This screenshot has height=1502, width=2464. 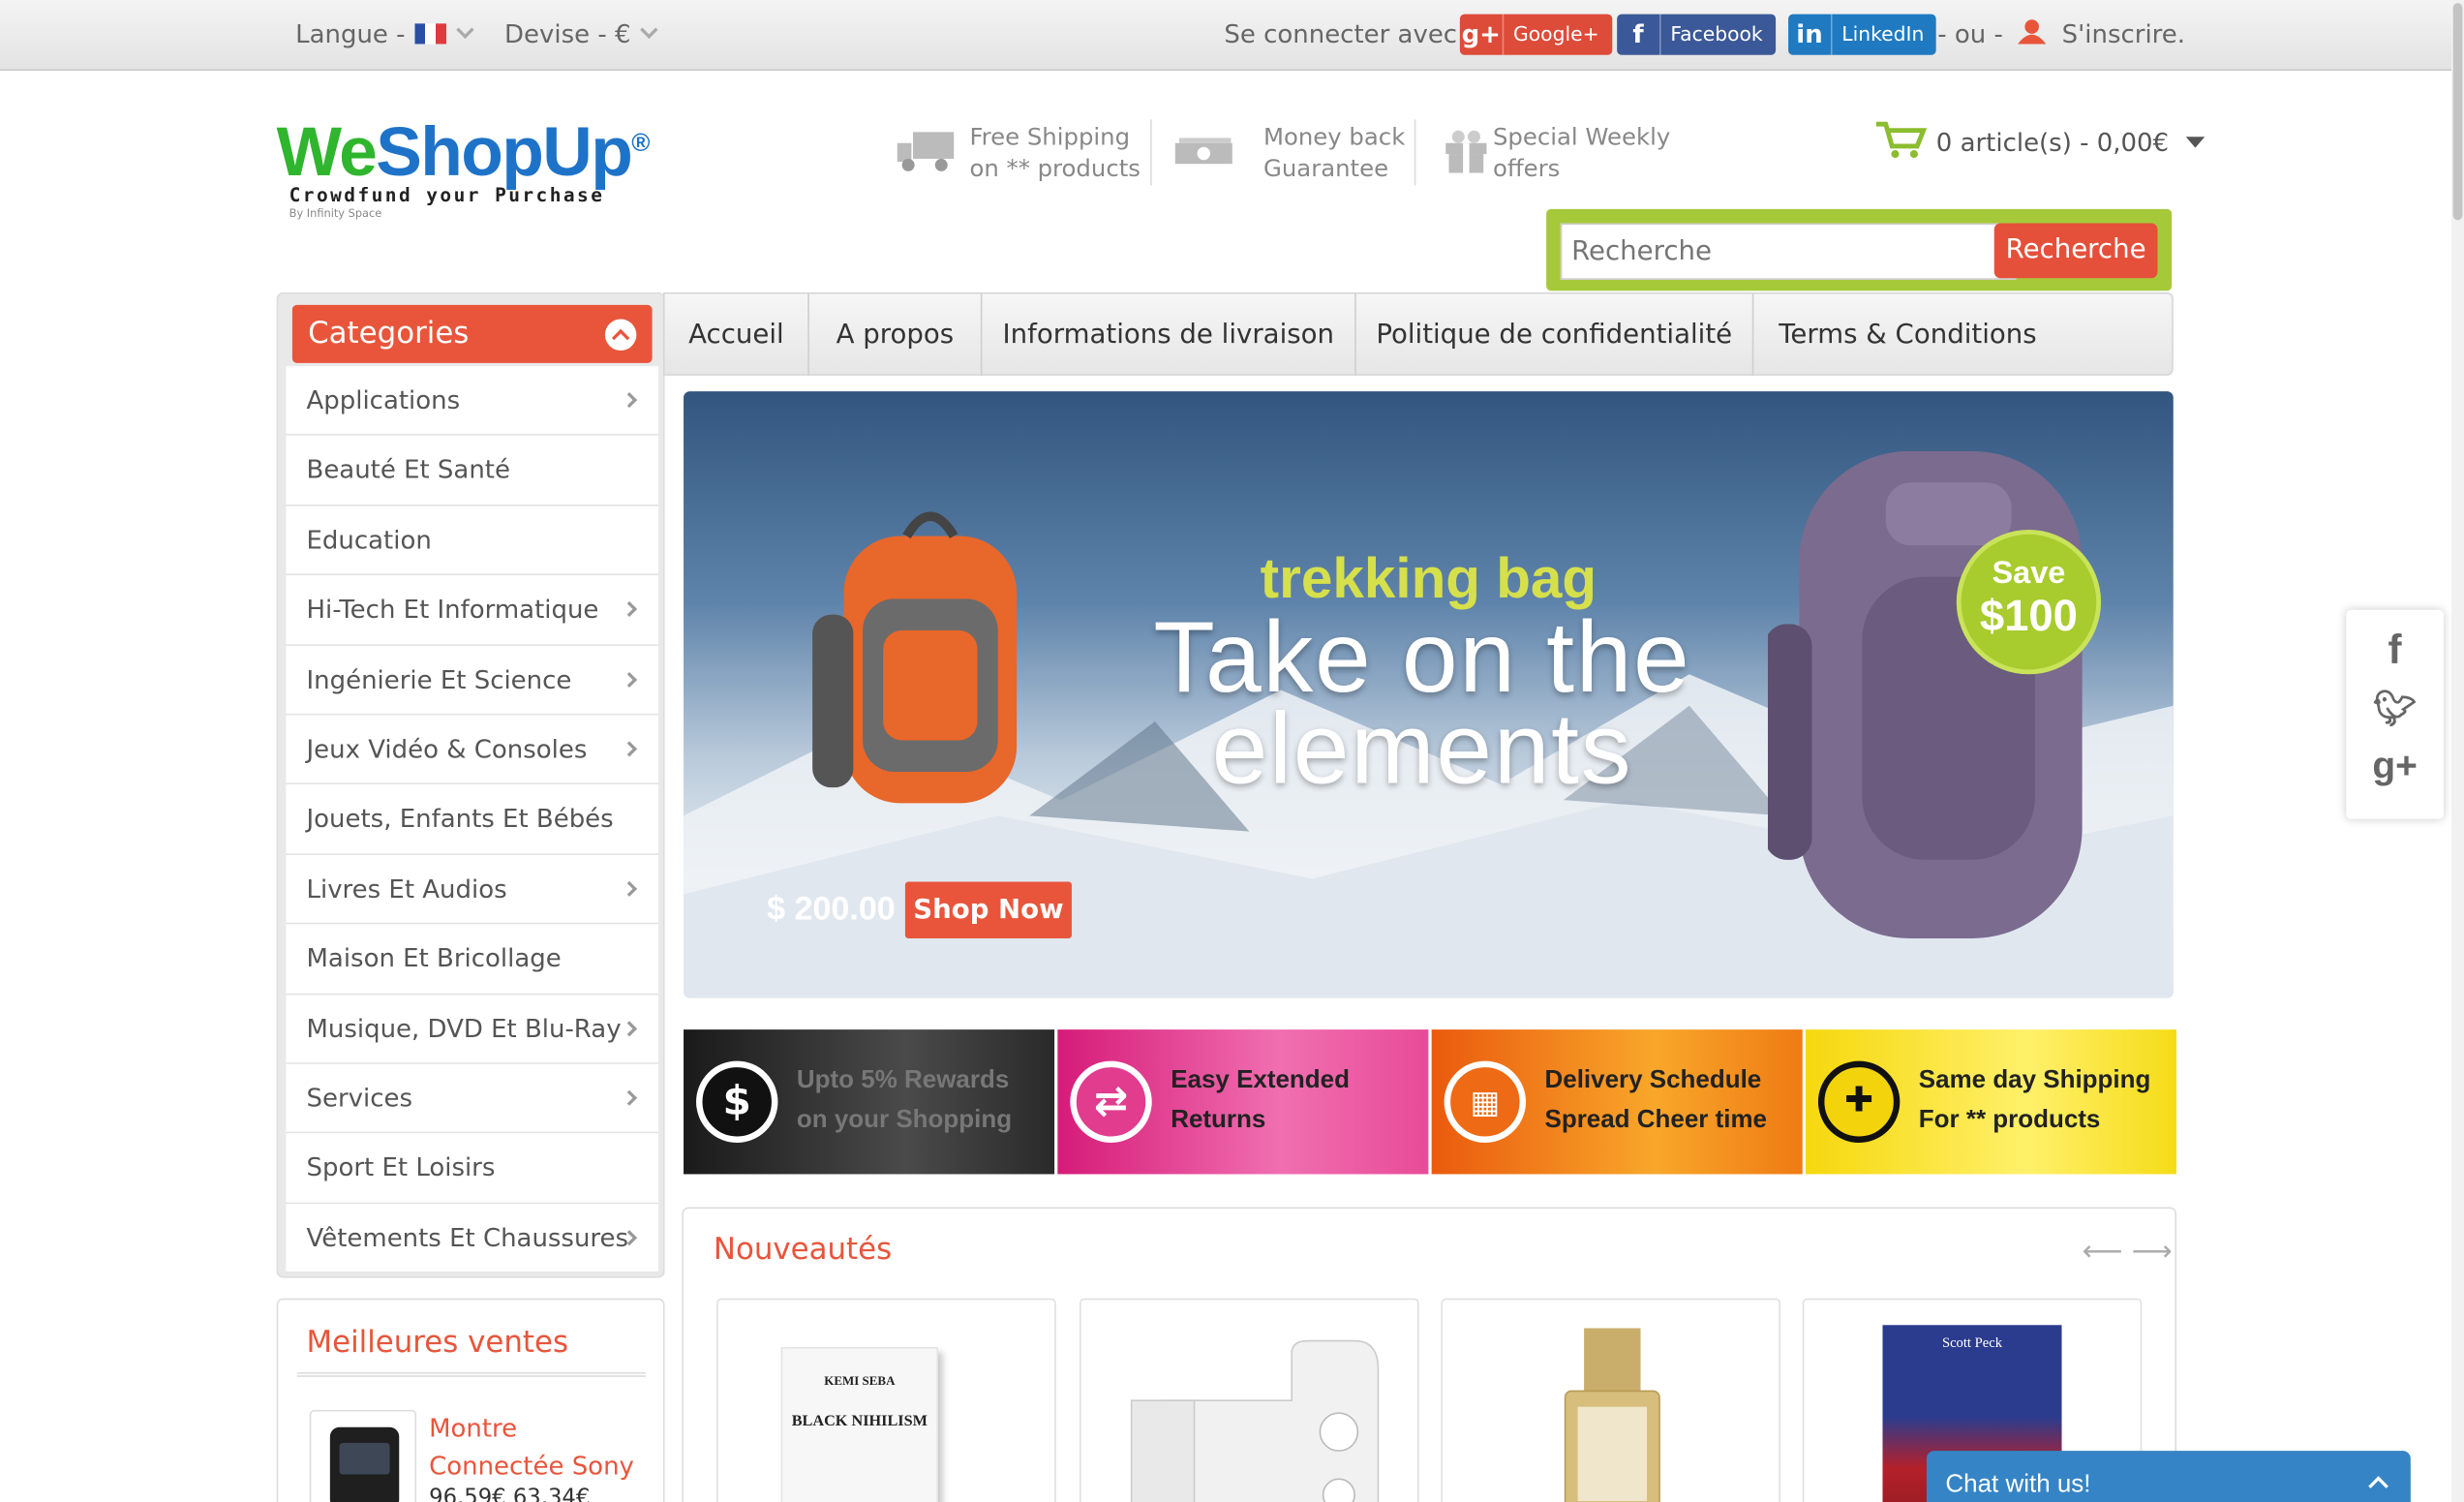 What do you see at coordinates (1788, 252) in the screenshot?
I see `search-input` at bounding box center [1788, 252].